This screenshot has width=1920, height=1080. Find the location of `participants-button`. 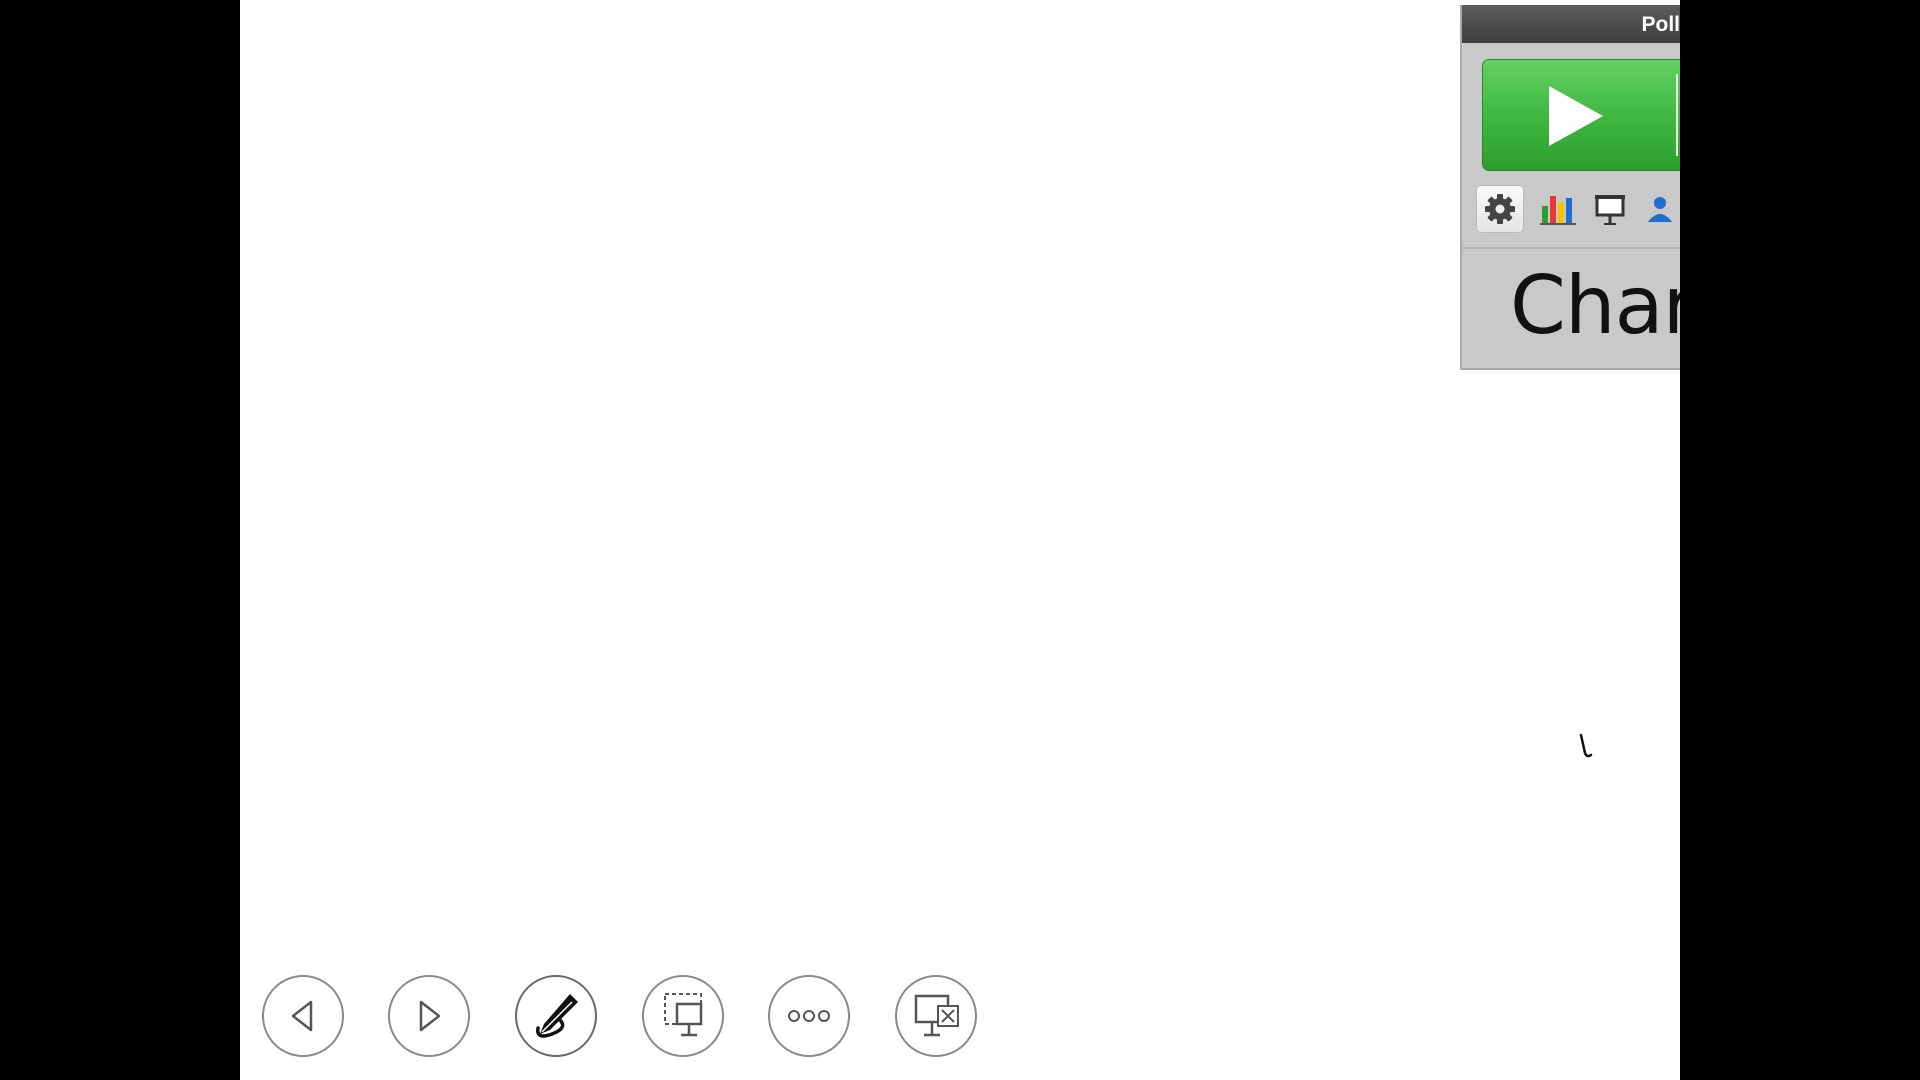

participants-button is located at coordinates (1658, 209).